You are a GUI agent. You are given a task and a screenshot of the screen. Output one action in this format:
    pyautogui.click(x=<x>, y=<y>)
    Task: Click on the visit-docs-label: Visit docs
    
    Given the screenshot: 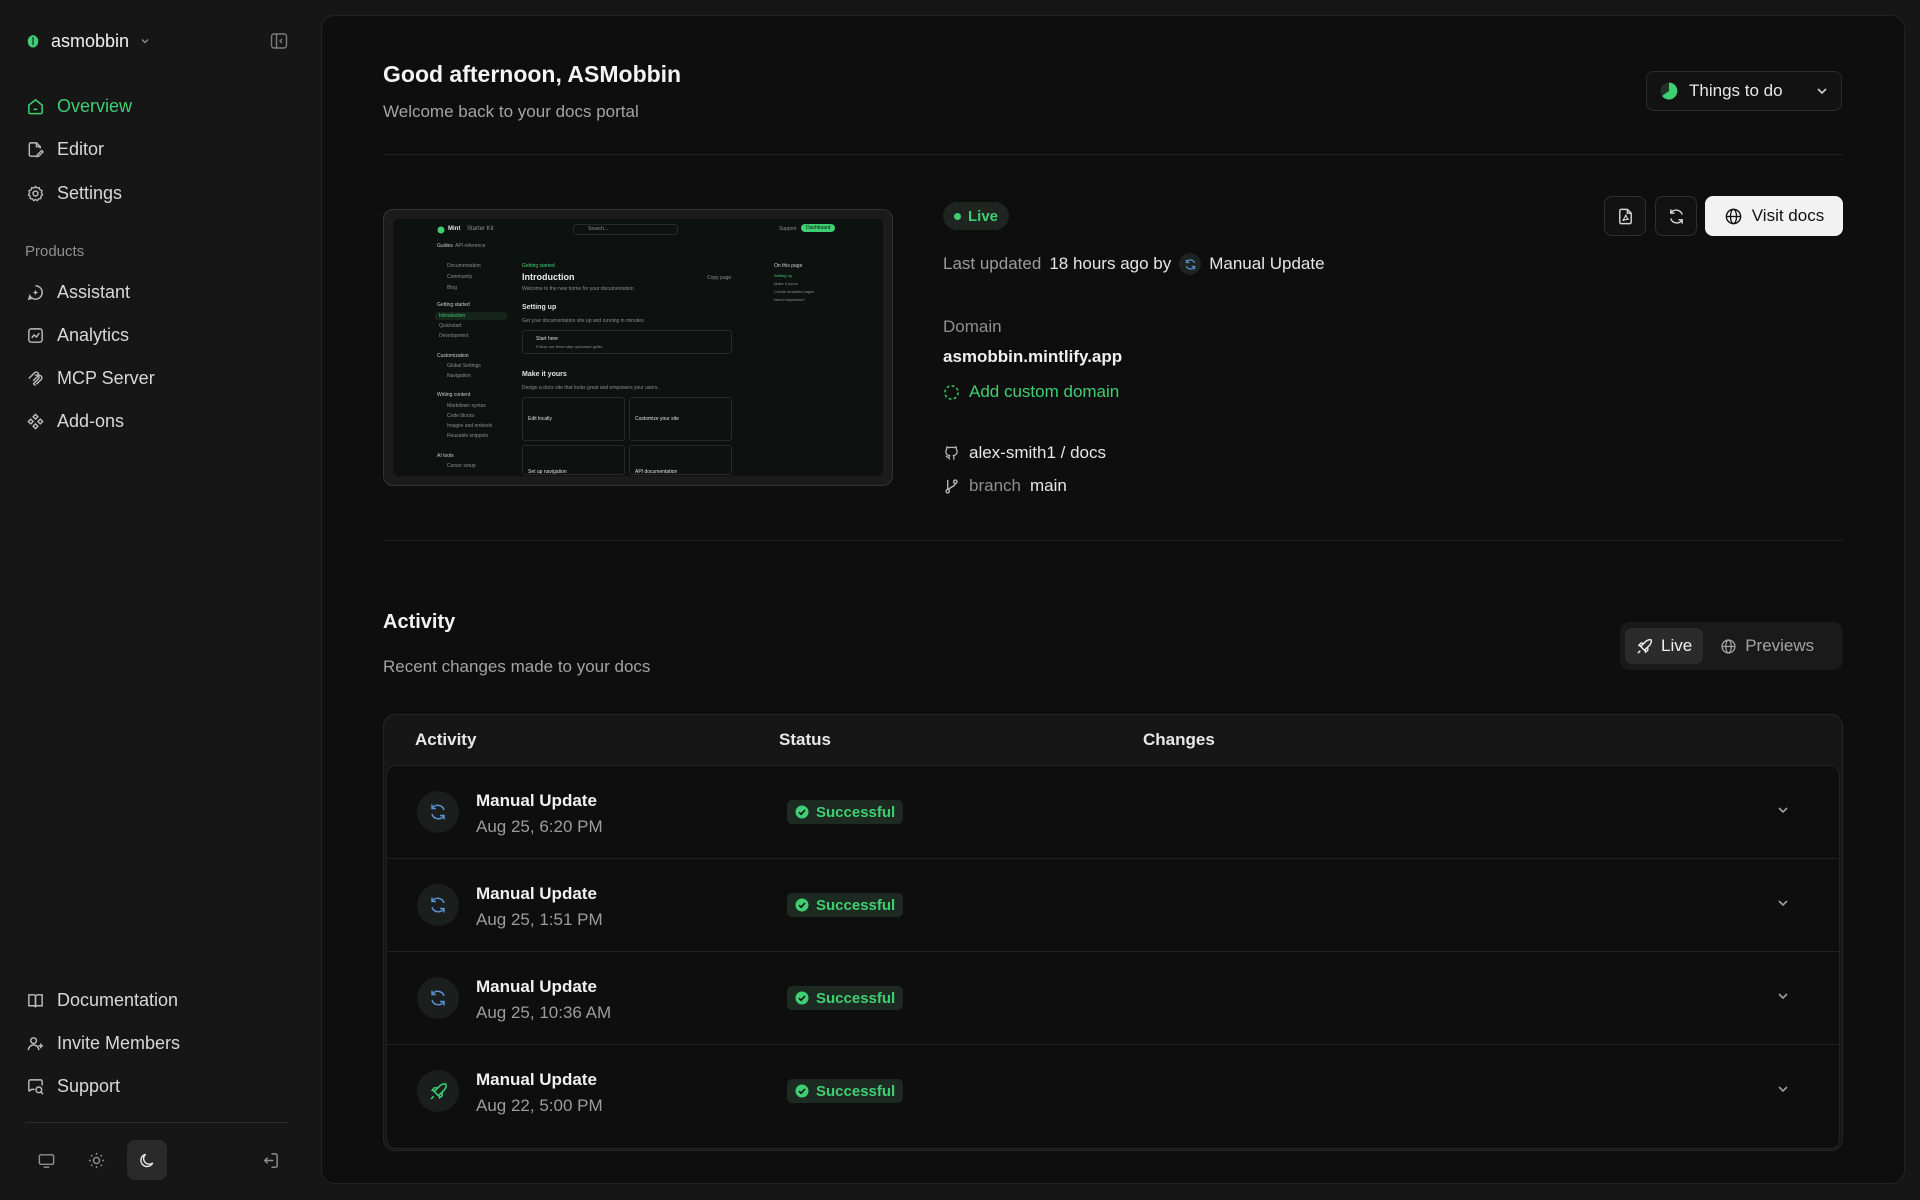 What is the action you would take?
    pyautogui.click(x=1788, y=215)
    